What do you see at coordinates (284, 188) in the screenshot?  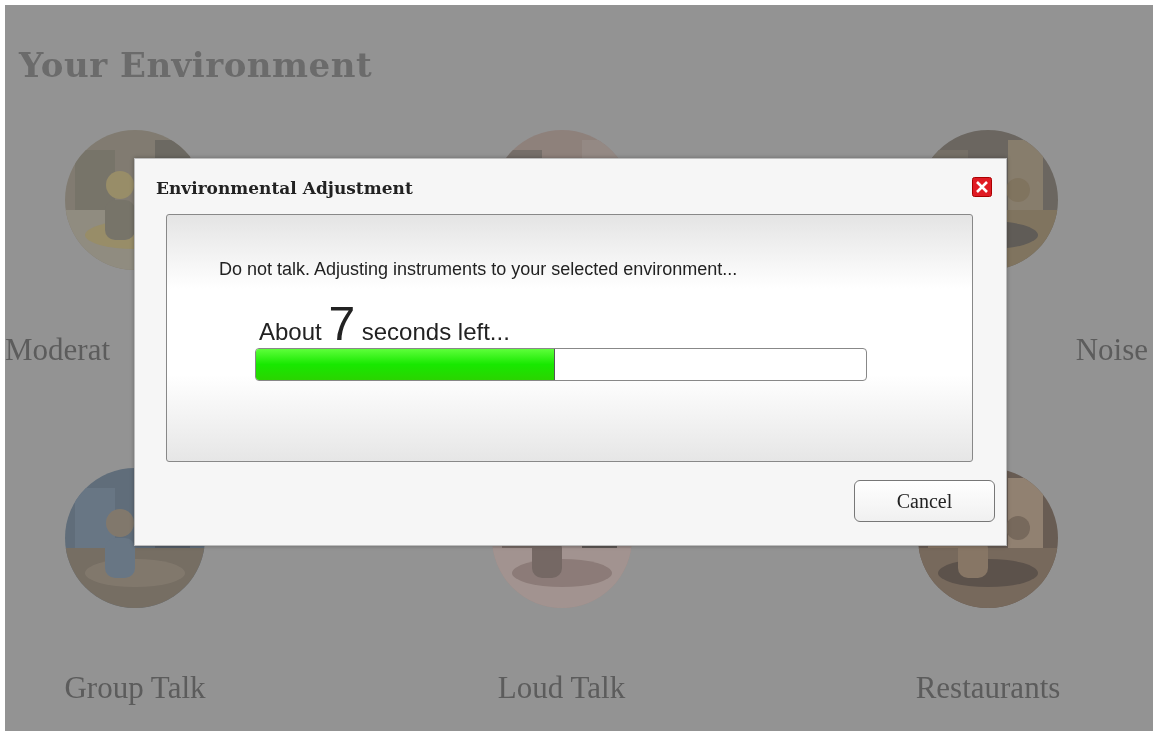 I see `dialog-title: Environmental Adjustment` at bounding box center [284, 188].